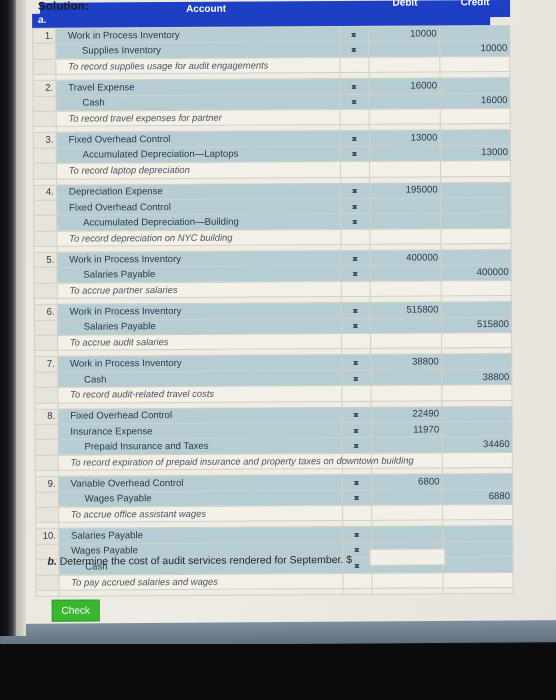 Image resolution: width=556 pixels, height=700 pixels. Describe the element at coordinates (476, 325) in the screenshot. I see `credit-cell: 515800` at that location.